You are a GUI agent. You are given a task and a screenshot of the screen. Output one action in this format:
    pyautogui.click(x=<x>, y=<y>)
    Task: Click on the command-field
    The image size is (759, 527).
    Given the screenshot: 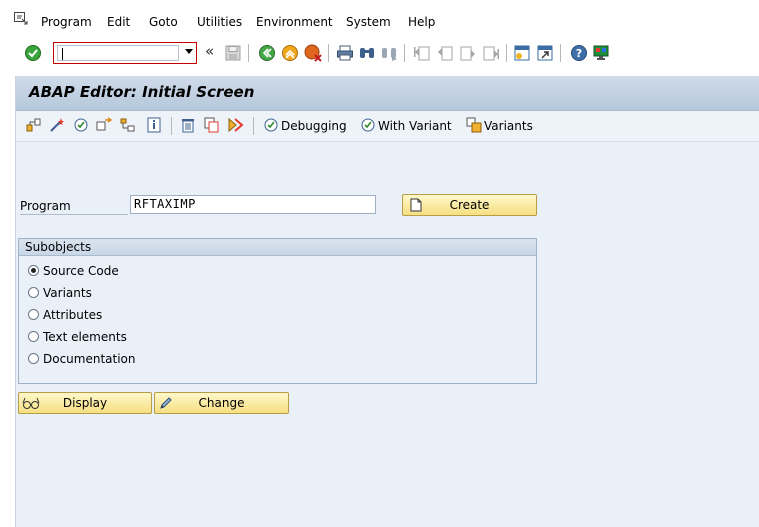 What is the action you would take?
    pyautogui.click(x=125, y=53)
    